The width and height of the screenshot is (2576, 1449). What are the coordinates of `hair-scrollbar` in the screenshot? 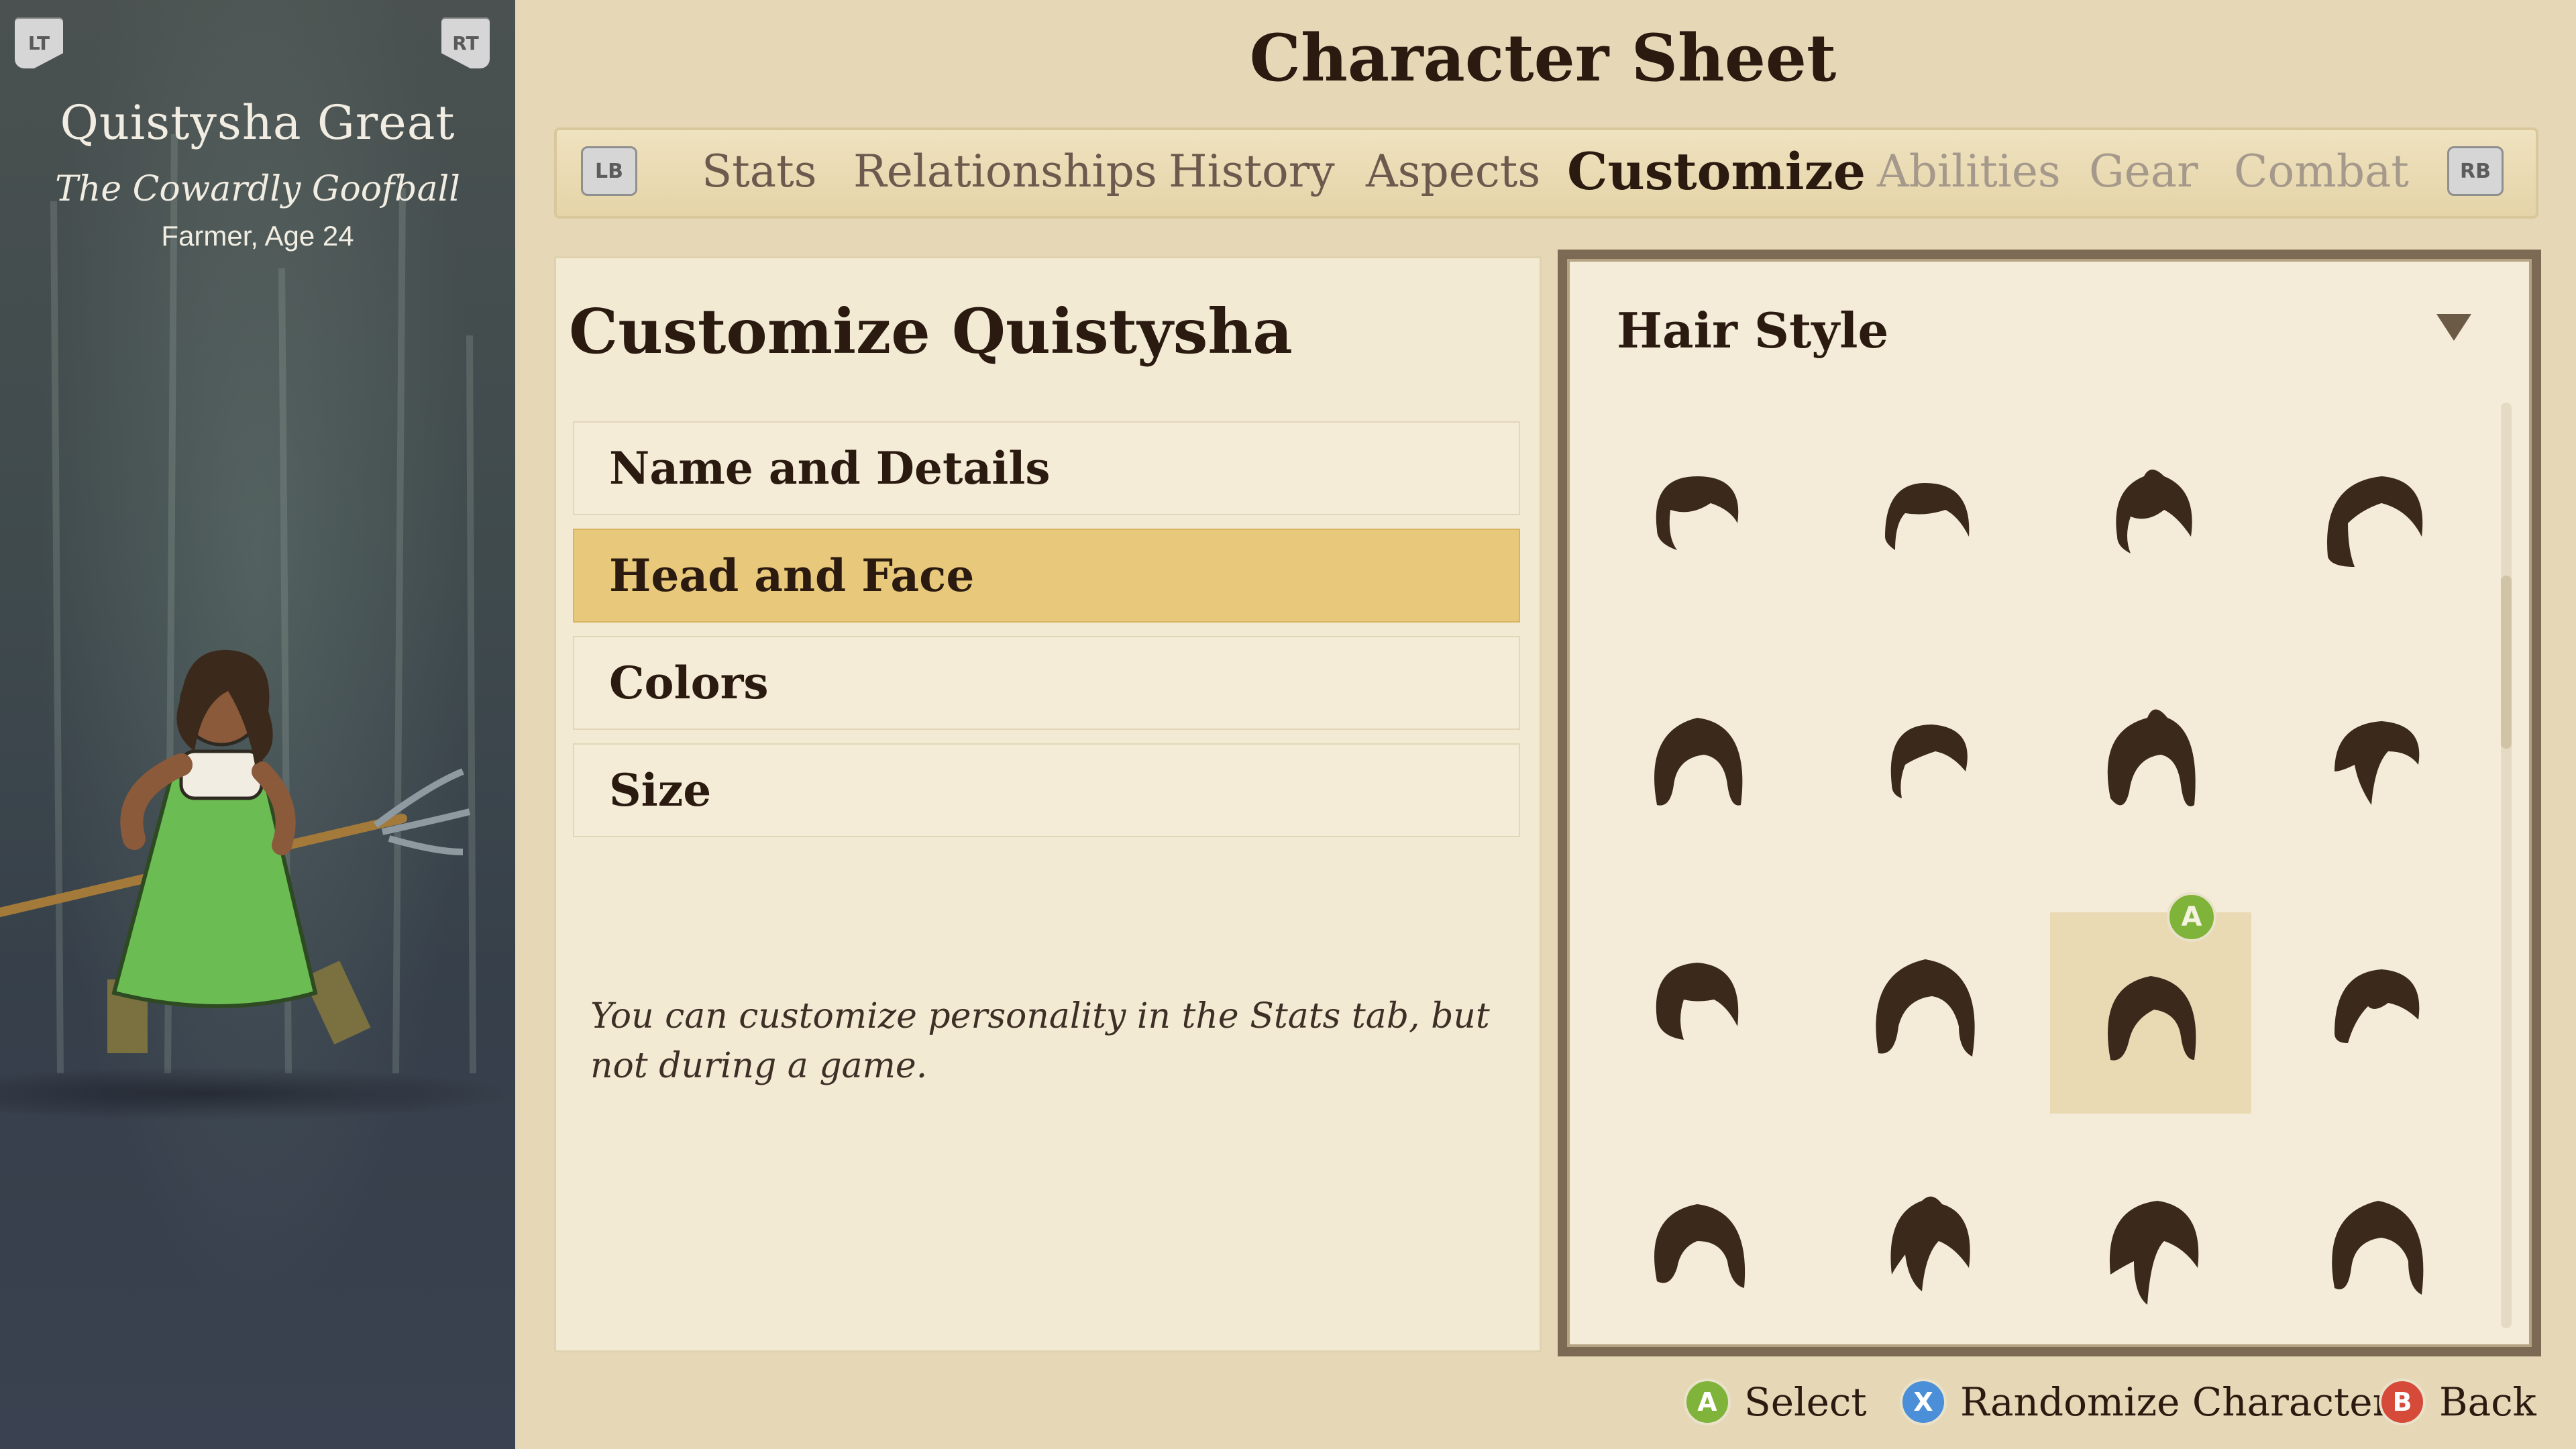 It's located at (2506, 865).